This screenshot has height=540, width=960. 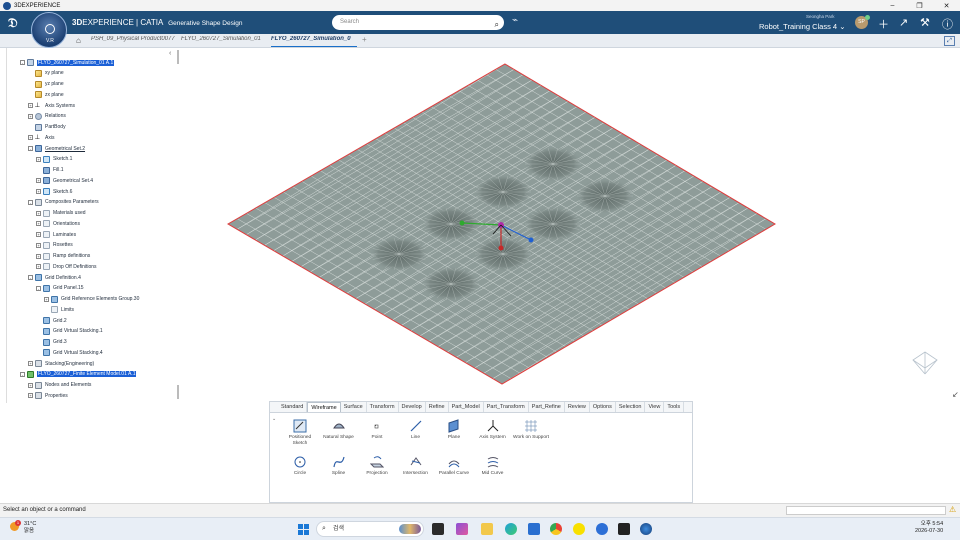 What do you see at coordinates (454, 466) in the screenshot?
I see `parallel-curve-command: Parallel Curve` at bounding box center [454, 466].